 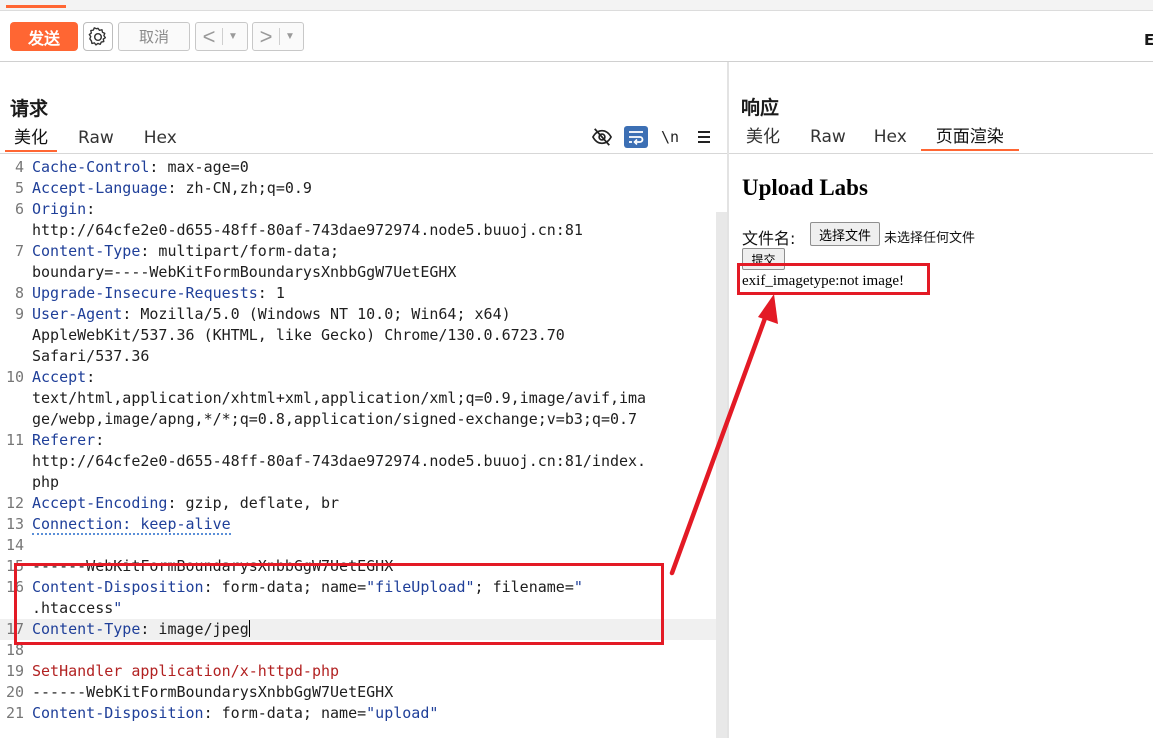 I want to click on code-line: 13 Connection: keep-alive, so click(x=358, y=524).